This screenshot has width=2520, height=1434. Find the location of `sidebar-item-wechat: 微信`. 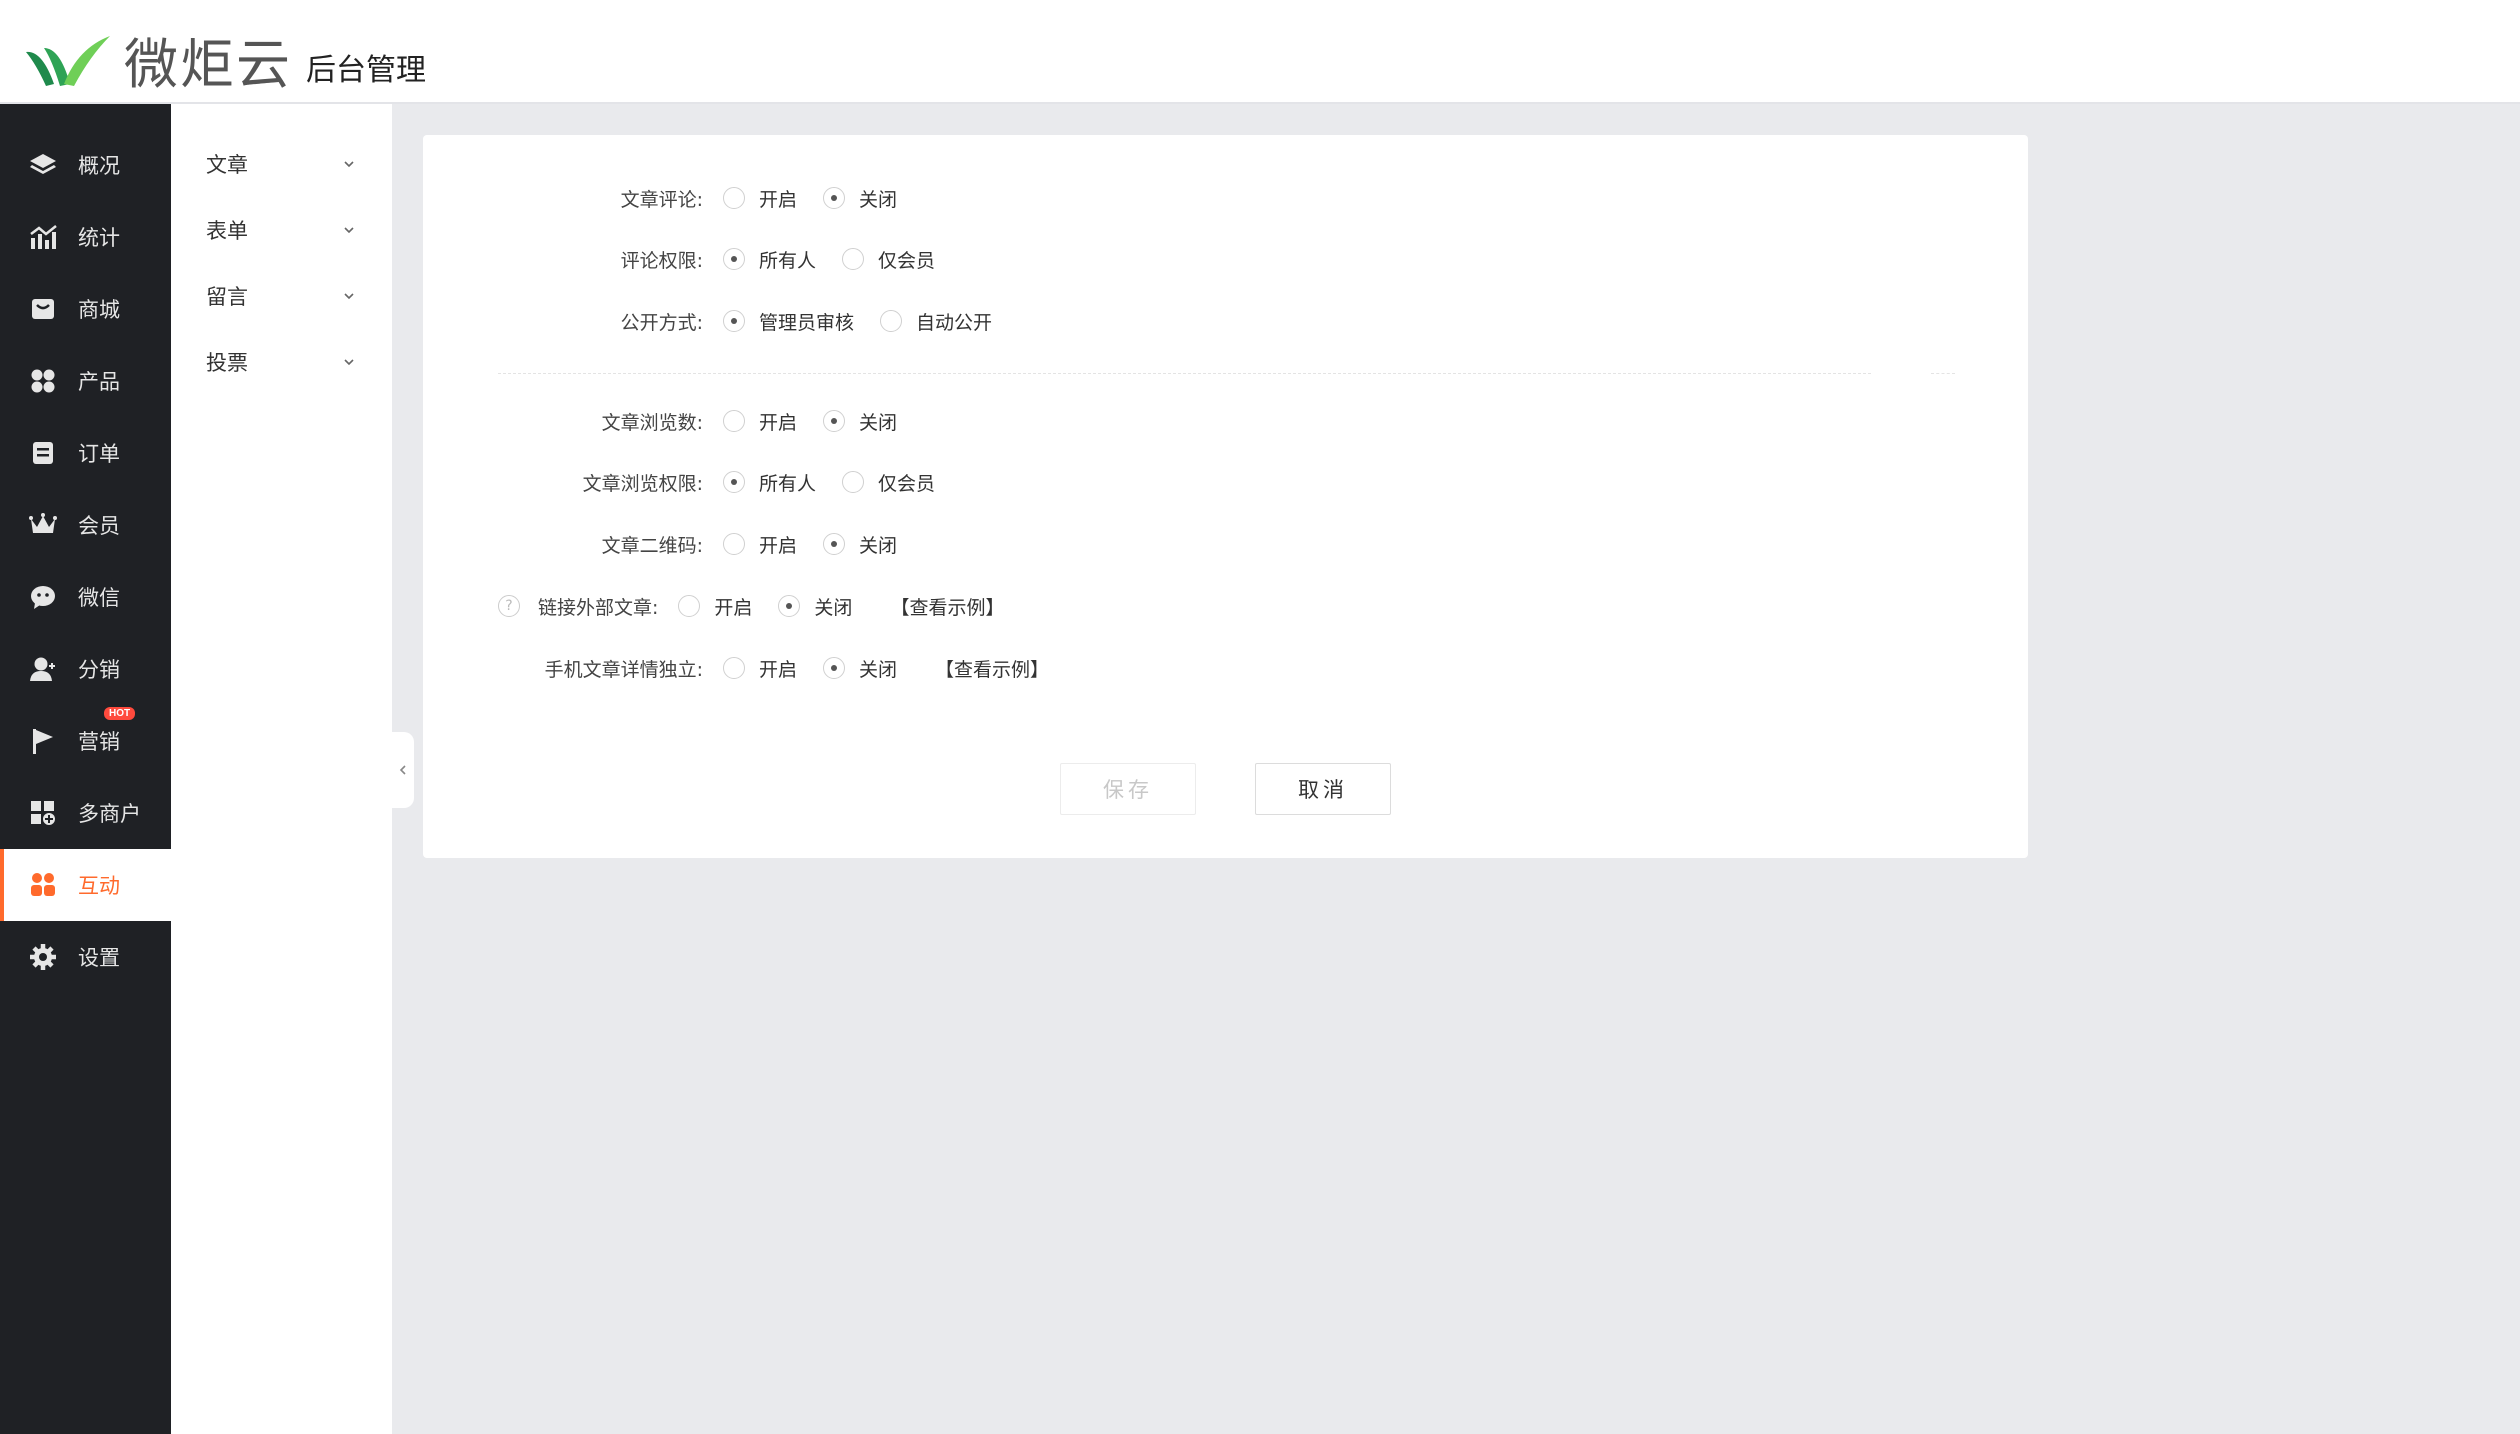

sidebar-item-wechat: 微信 is located at coordinates (85, 597).